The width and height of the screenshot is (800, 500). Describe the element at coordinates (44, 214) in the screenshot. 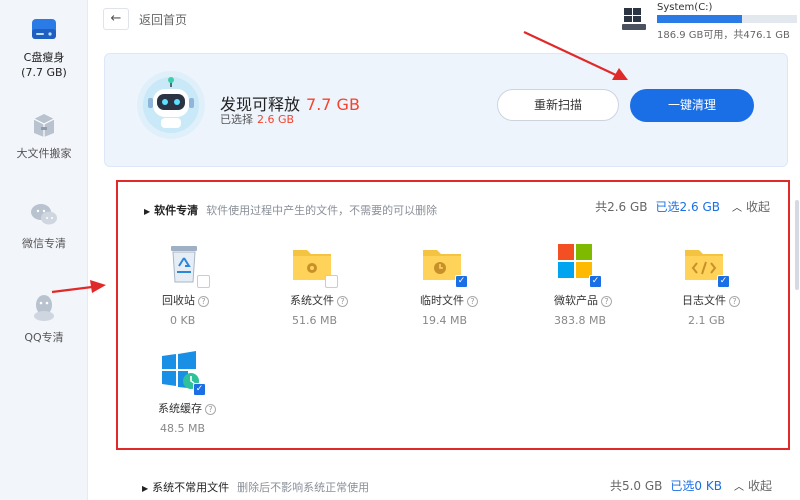

I see `wechat-icon` at that location.